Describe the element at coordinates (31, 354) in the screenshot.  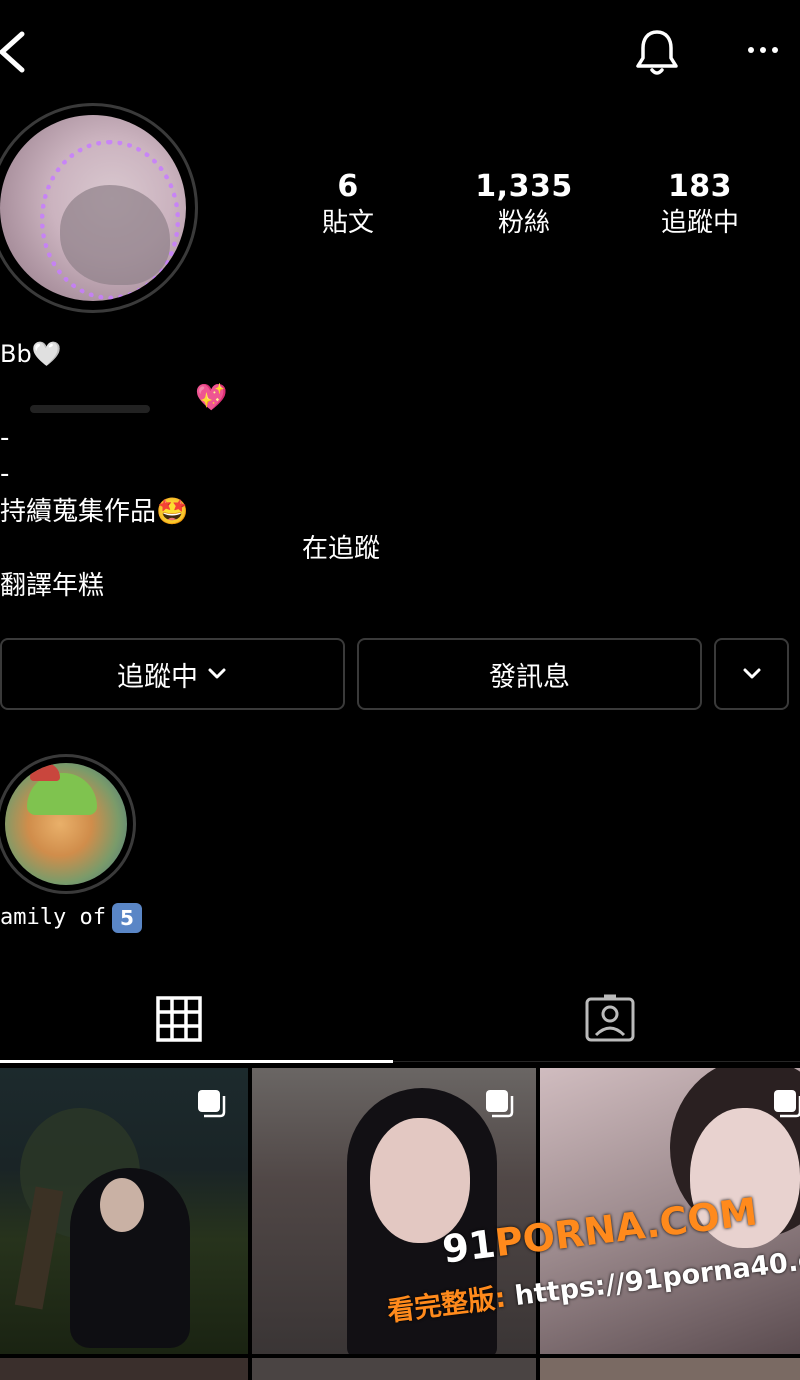
I see `profile-name: Bb🤍` at that location.